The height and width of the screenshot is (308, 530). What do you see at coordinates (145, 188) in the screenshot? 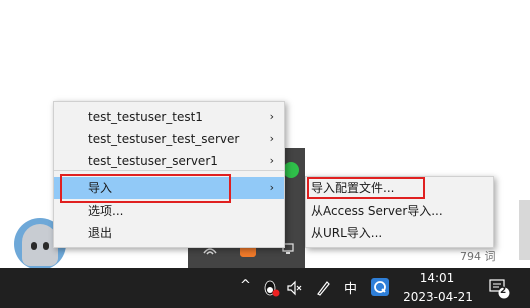
I see `annotation-box-import` at bounding box center [145, 188].